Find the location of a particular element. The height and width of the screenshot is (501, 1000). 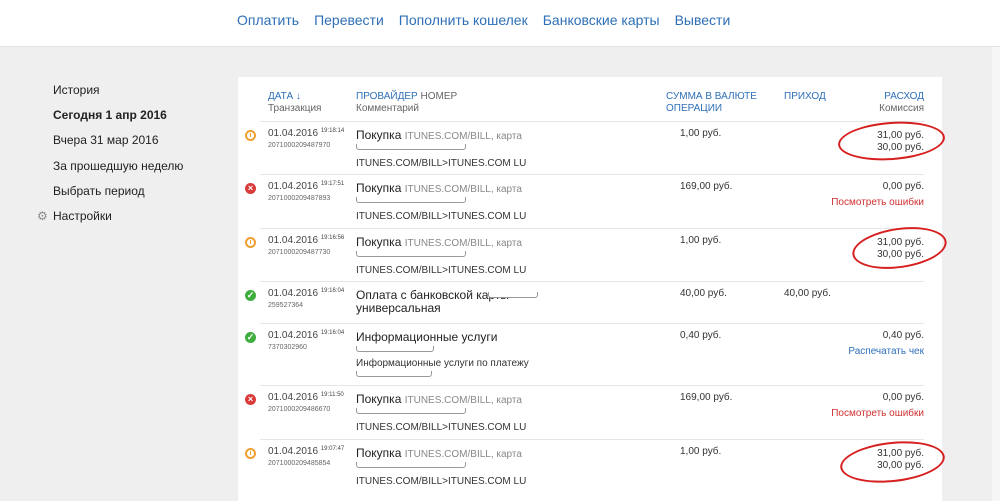

header-income-label: ПРИХОД is located at coordinates (805, 96).